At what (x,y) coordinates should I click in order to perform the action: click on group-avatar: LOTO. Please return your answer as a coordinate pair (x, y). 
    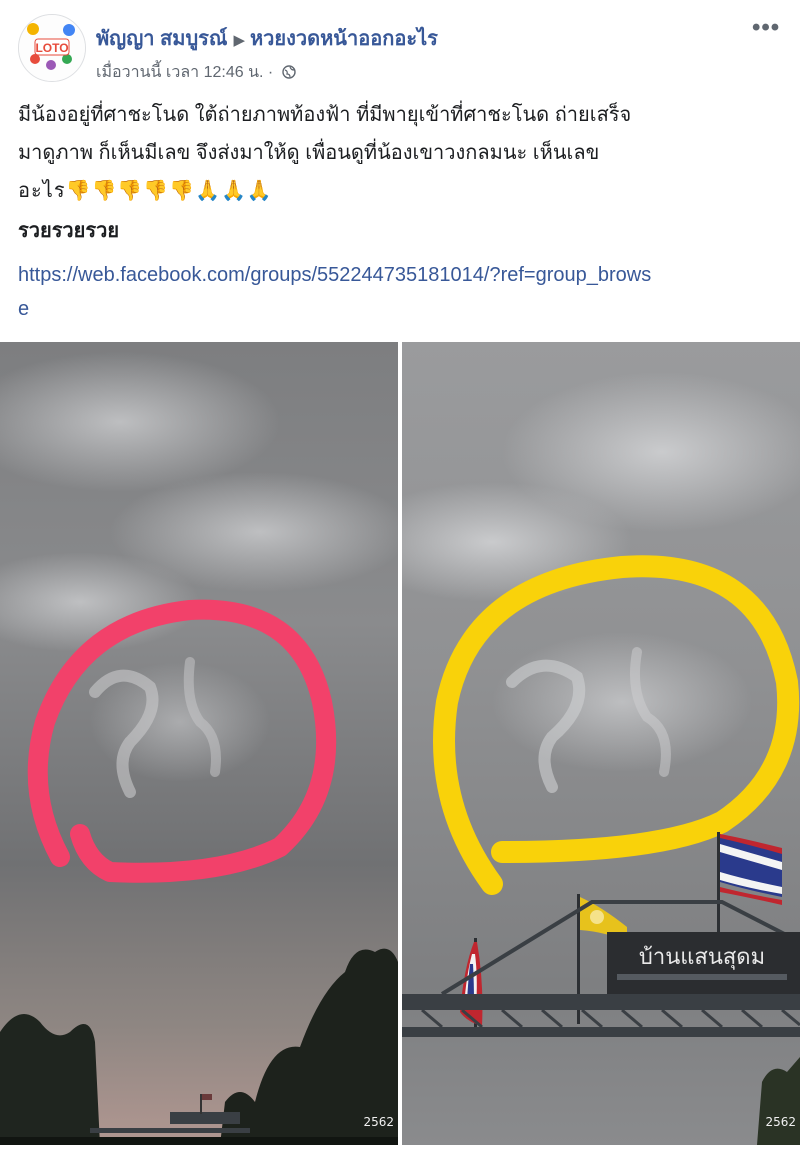
    Looking at the image, I should click on (52, 48).